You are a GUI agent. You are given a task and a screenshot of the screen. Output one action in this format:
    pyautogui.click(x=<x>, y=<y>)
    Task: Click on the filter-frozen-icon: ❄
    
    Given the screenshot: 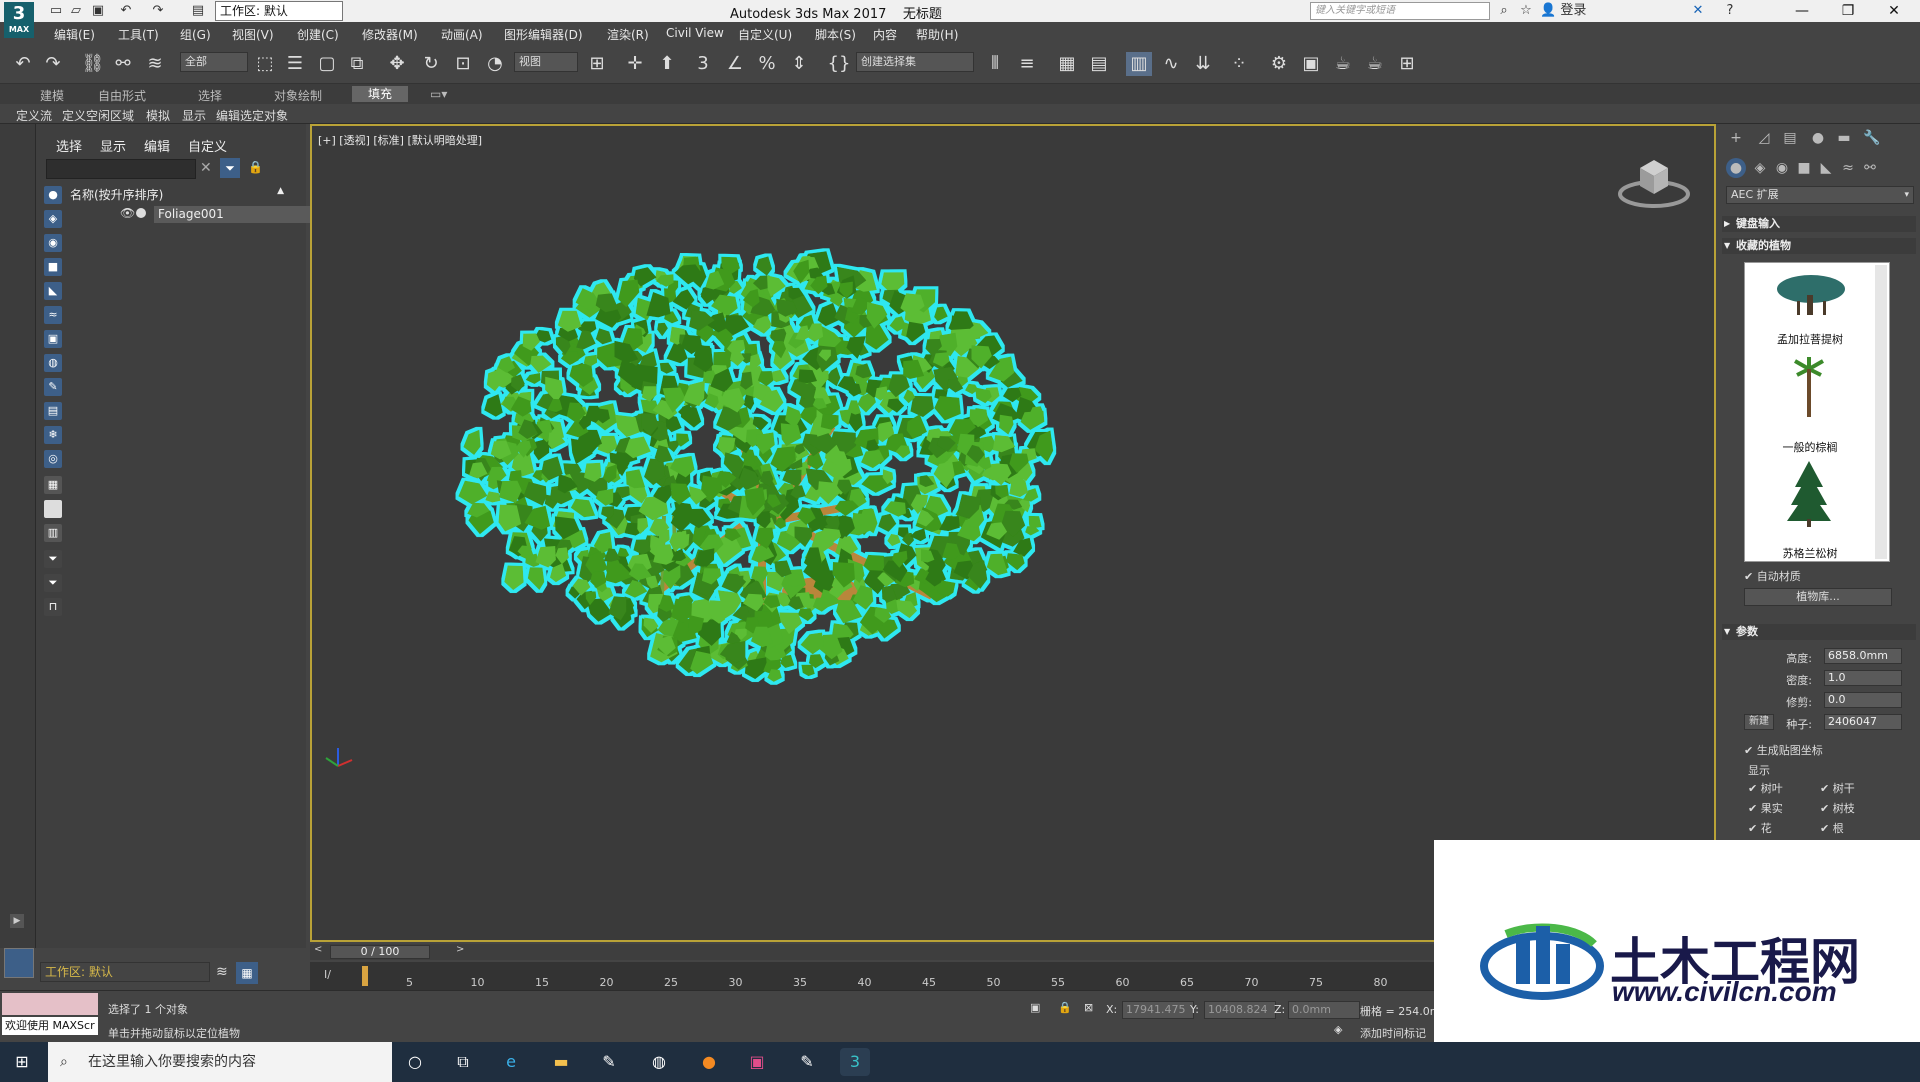 What is the action you would take?
    pyautogui.click(x=53, y=435)
    